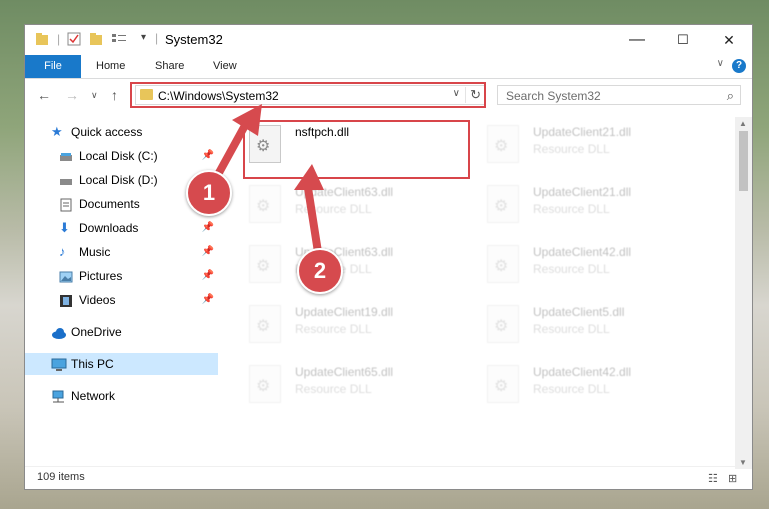  What do you see at coordinates (344, 372) in the screenshot?
I see `file-name: UpdateClient65.dll` at bounding box center [344, 372].